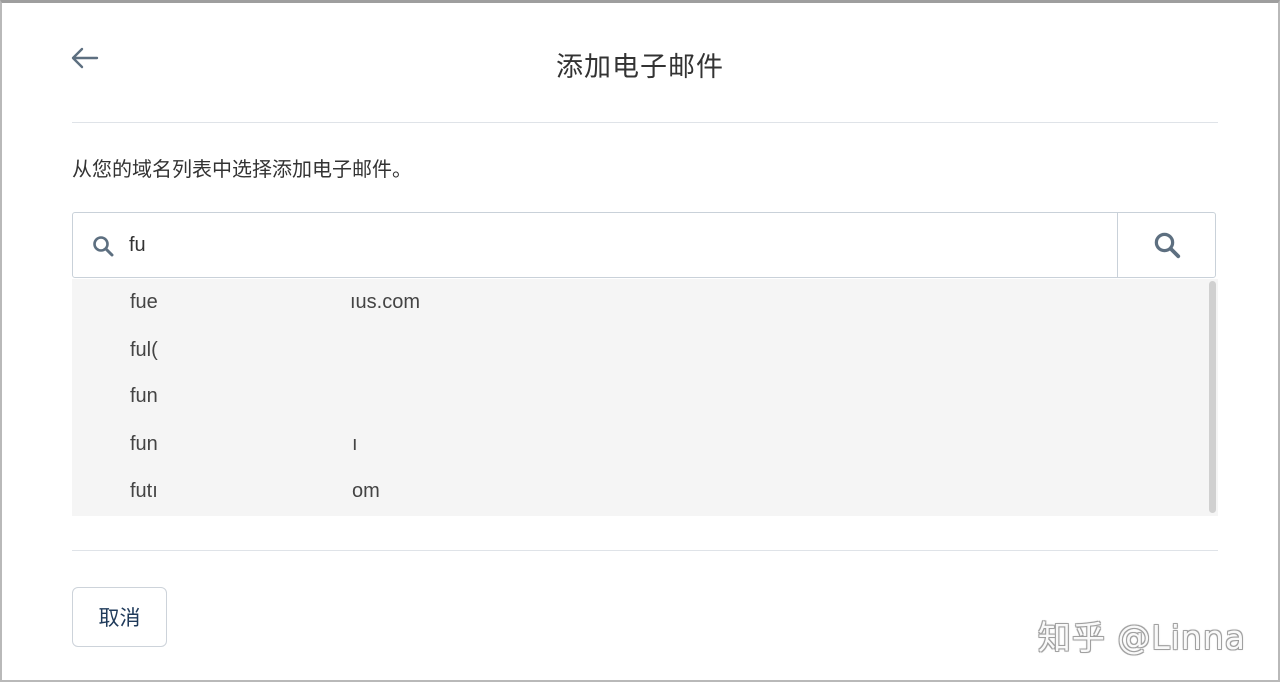  I want to click on list-item: fue ıus.com, so click(275, 302).